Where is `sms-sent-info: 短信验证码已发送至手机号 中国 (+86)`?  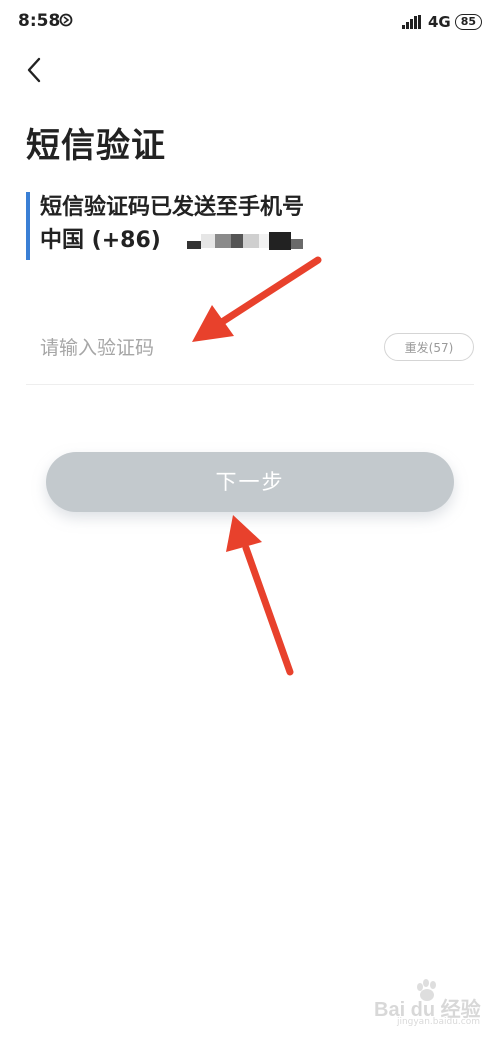
sms-sent-info: 短信验证码已发送至手机号 中国 (+86) is located at coordinates (236, 226).